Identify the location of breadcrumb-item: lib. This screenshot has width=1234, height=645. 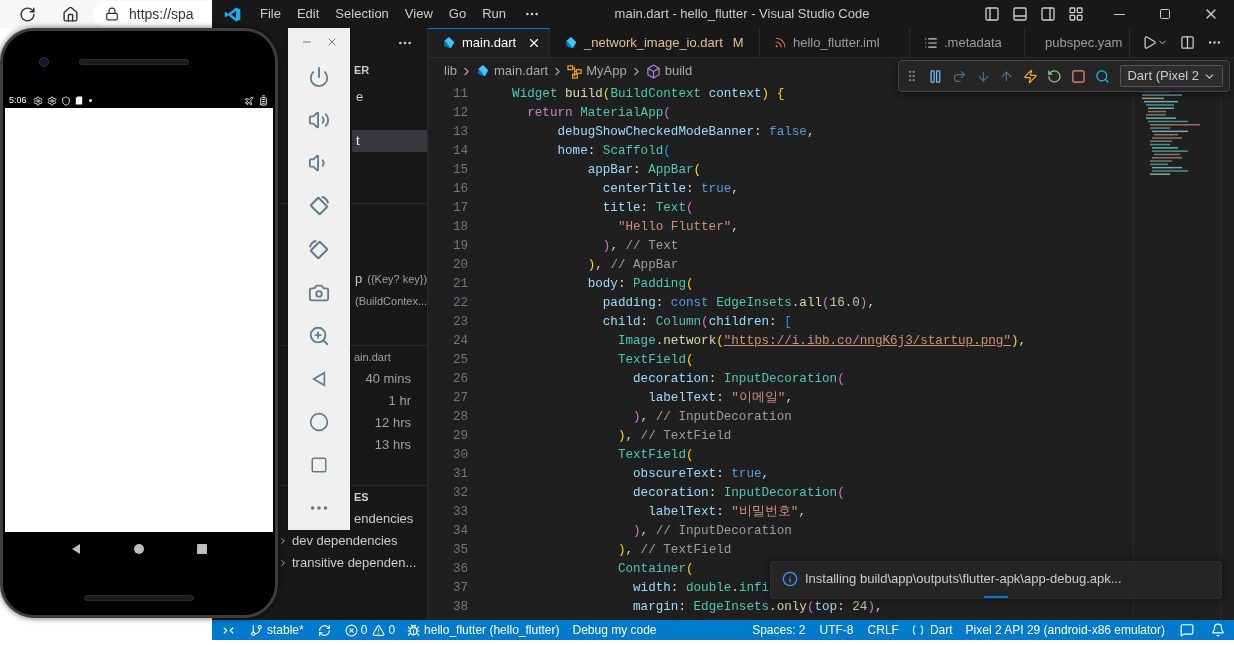
(450, 71).